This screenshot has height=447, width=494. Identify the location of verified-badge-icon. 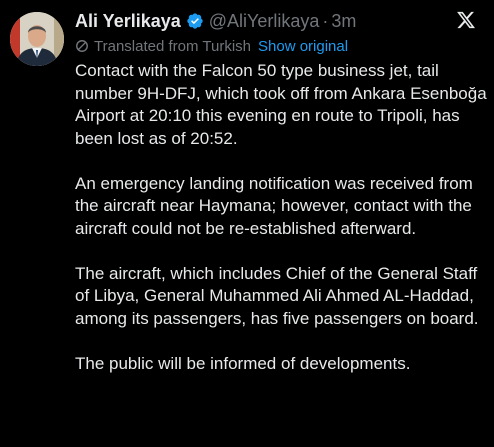
(195, 21).